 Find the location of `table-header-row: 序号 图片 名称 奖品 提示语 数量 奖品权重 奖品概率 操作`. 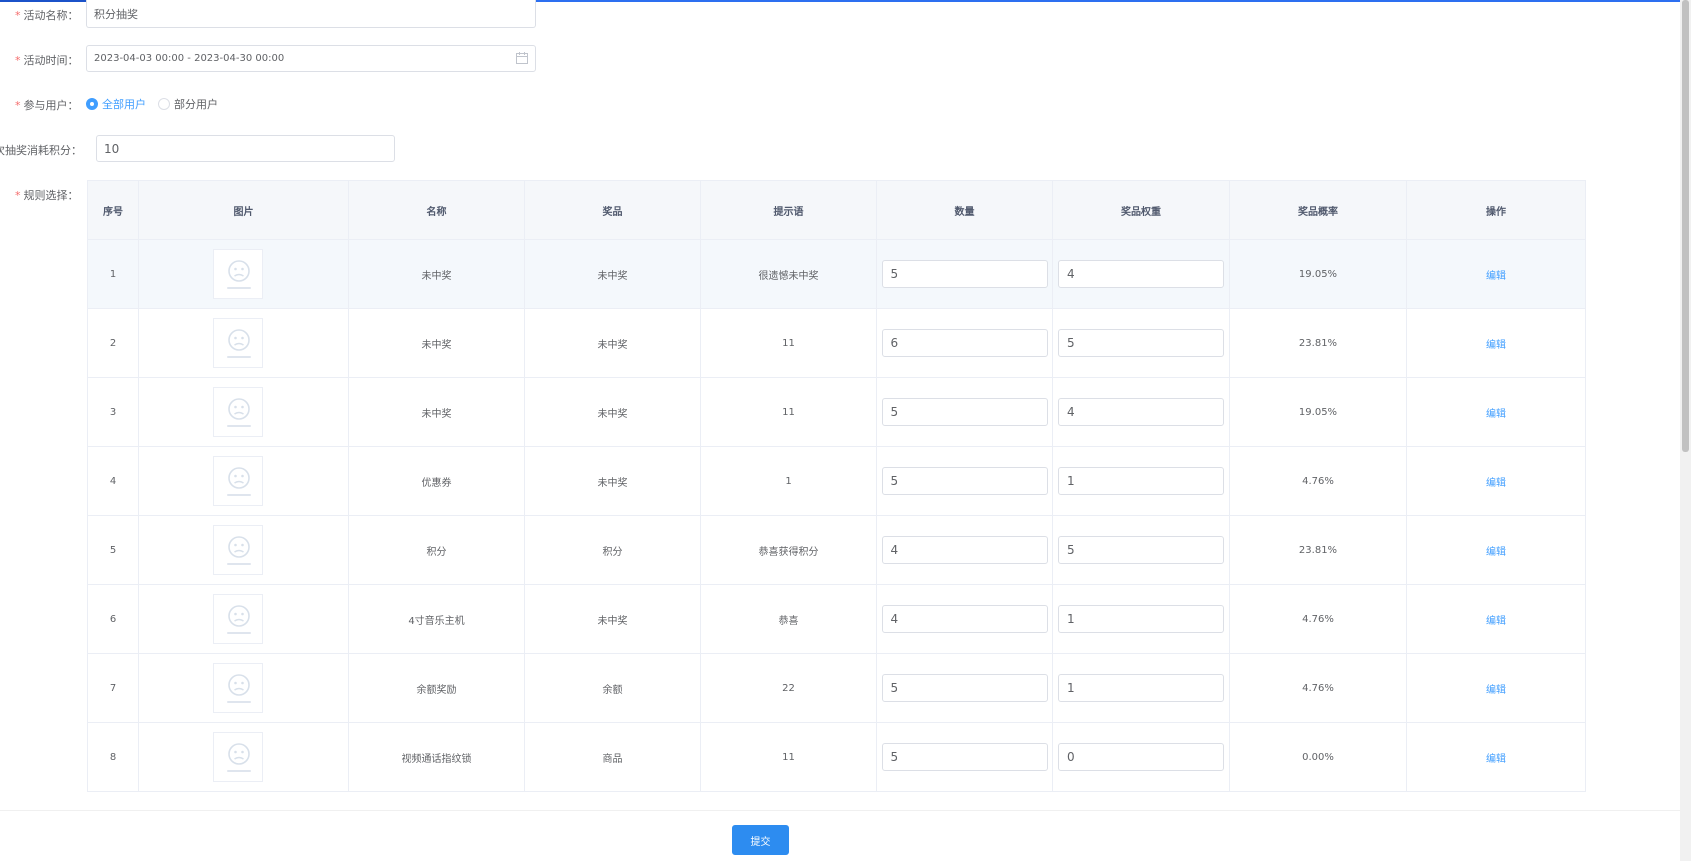

table-header-row: 序号 图片 名称 奖品 提示语 数量 奖品权重 奖品概率 操作 is located at coordinates (836, 210).